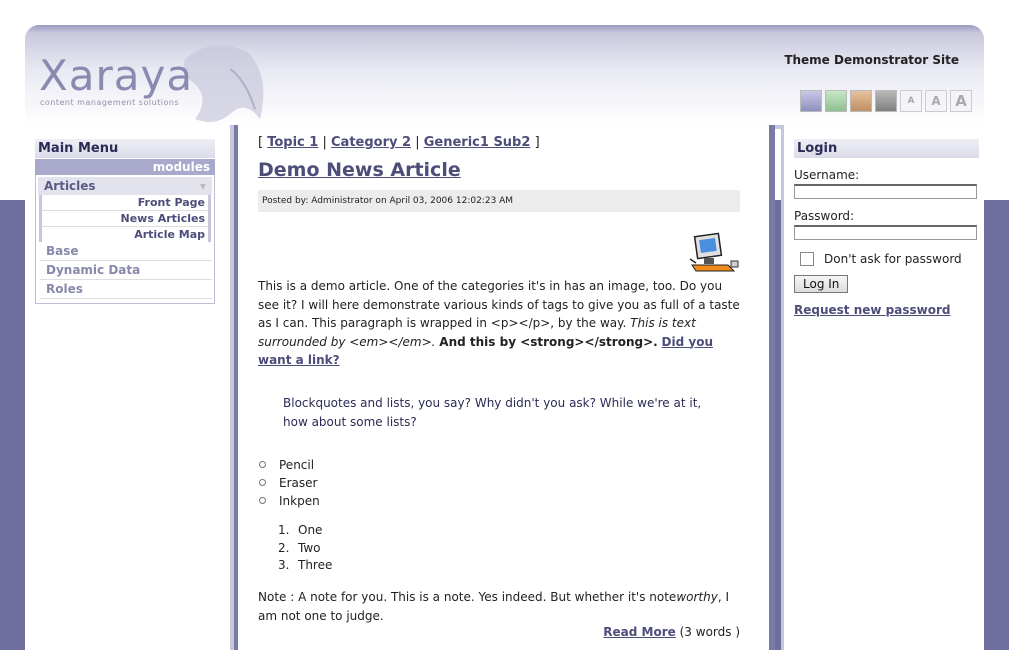 This screenshot has width=1009, height=650. Describe the element at coordinates (499, 531) in the screenshot. I see `list-item: 1. One` at that location.